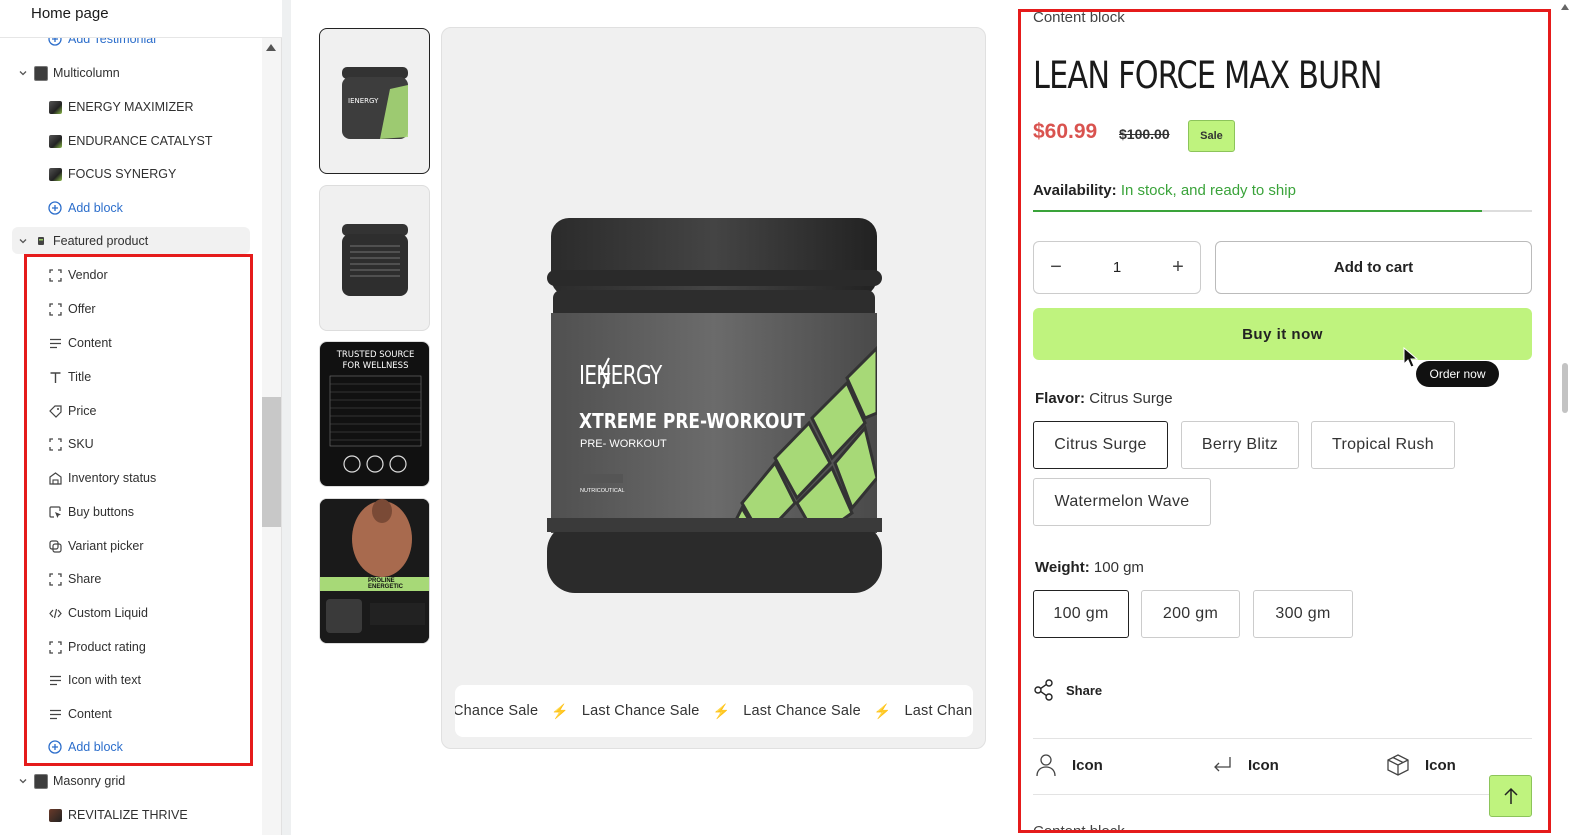  I want to click on section-featured-label: Featured product, so click(101, 241).